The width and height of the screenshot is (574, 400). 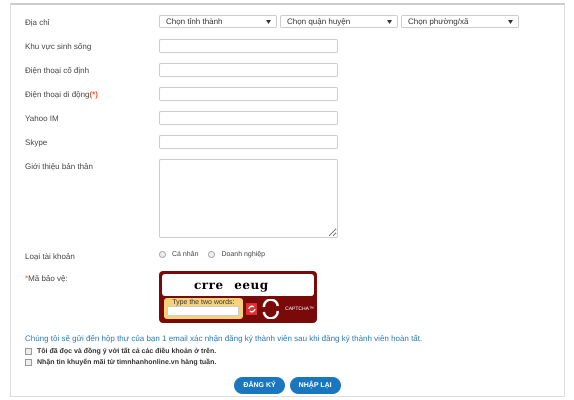 What do you see at coordinates (37, 22) in the screenshot?
I see `field-label: Địa chỉ` at bounding box center [37, 22].